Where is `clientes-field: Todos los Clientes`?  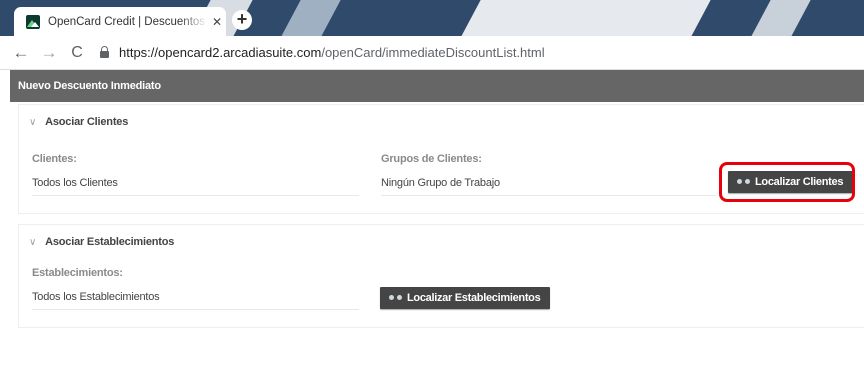 clientes-field: Todos los Clientes is located at coordinates (195, 186).